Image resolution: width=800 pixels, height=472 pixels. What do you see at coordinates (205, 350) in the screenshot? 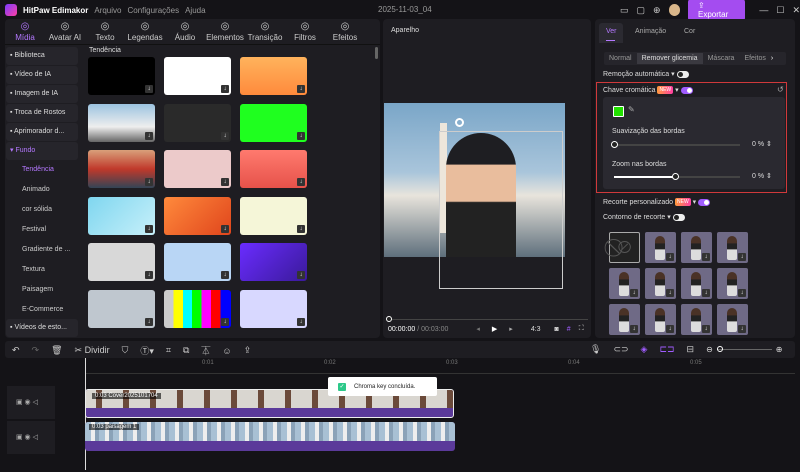
I see `mirror-icon: ⏄` at bounding box center [205, 350].